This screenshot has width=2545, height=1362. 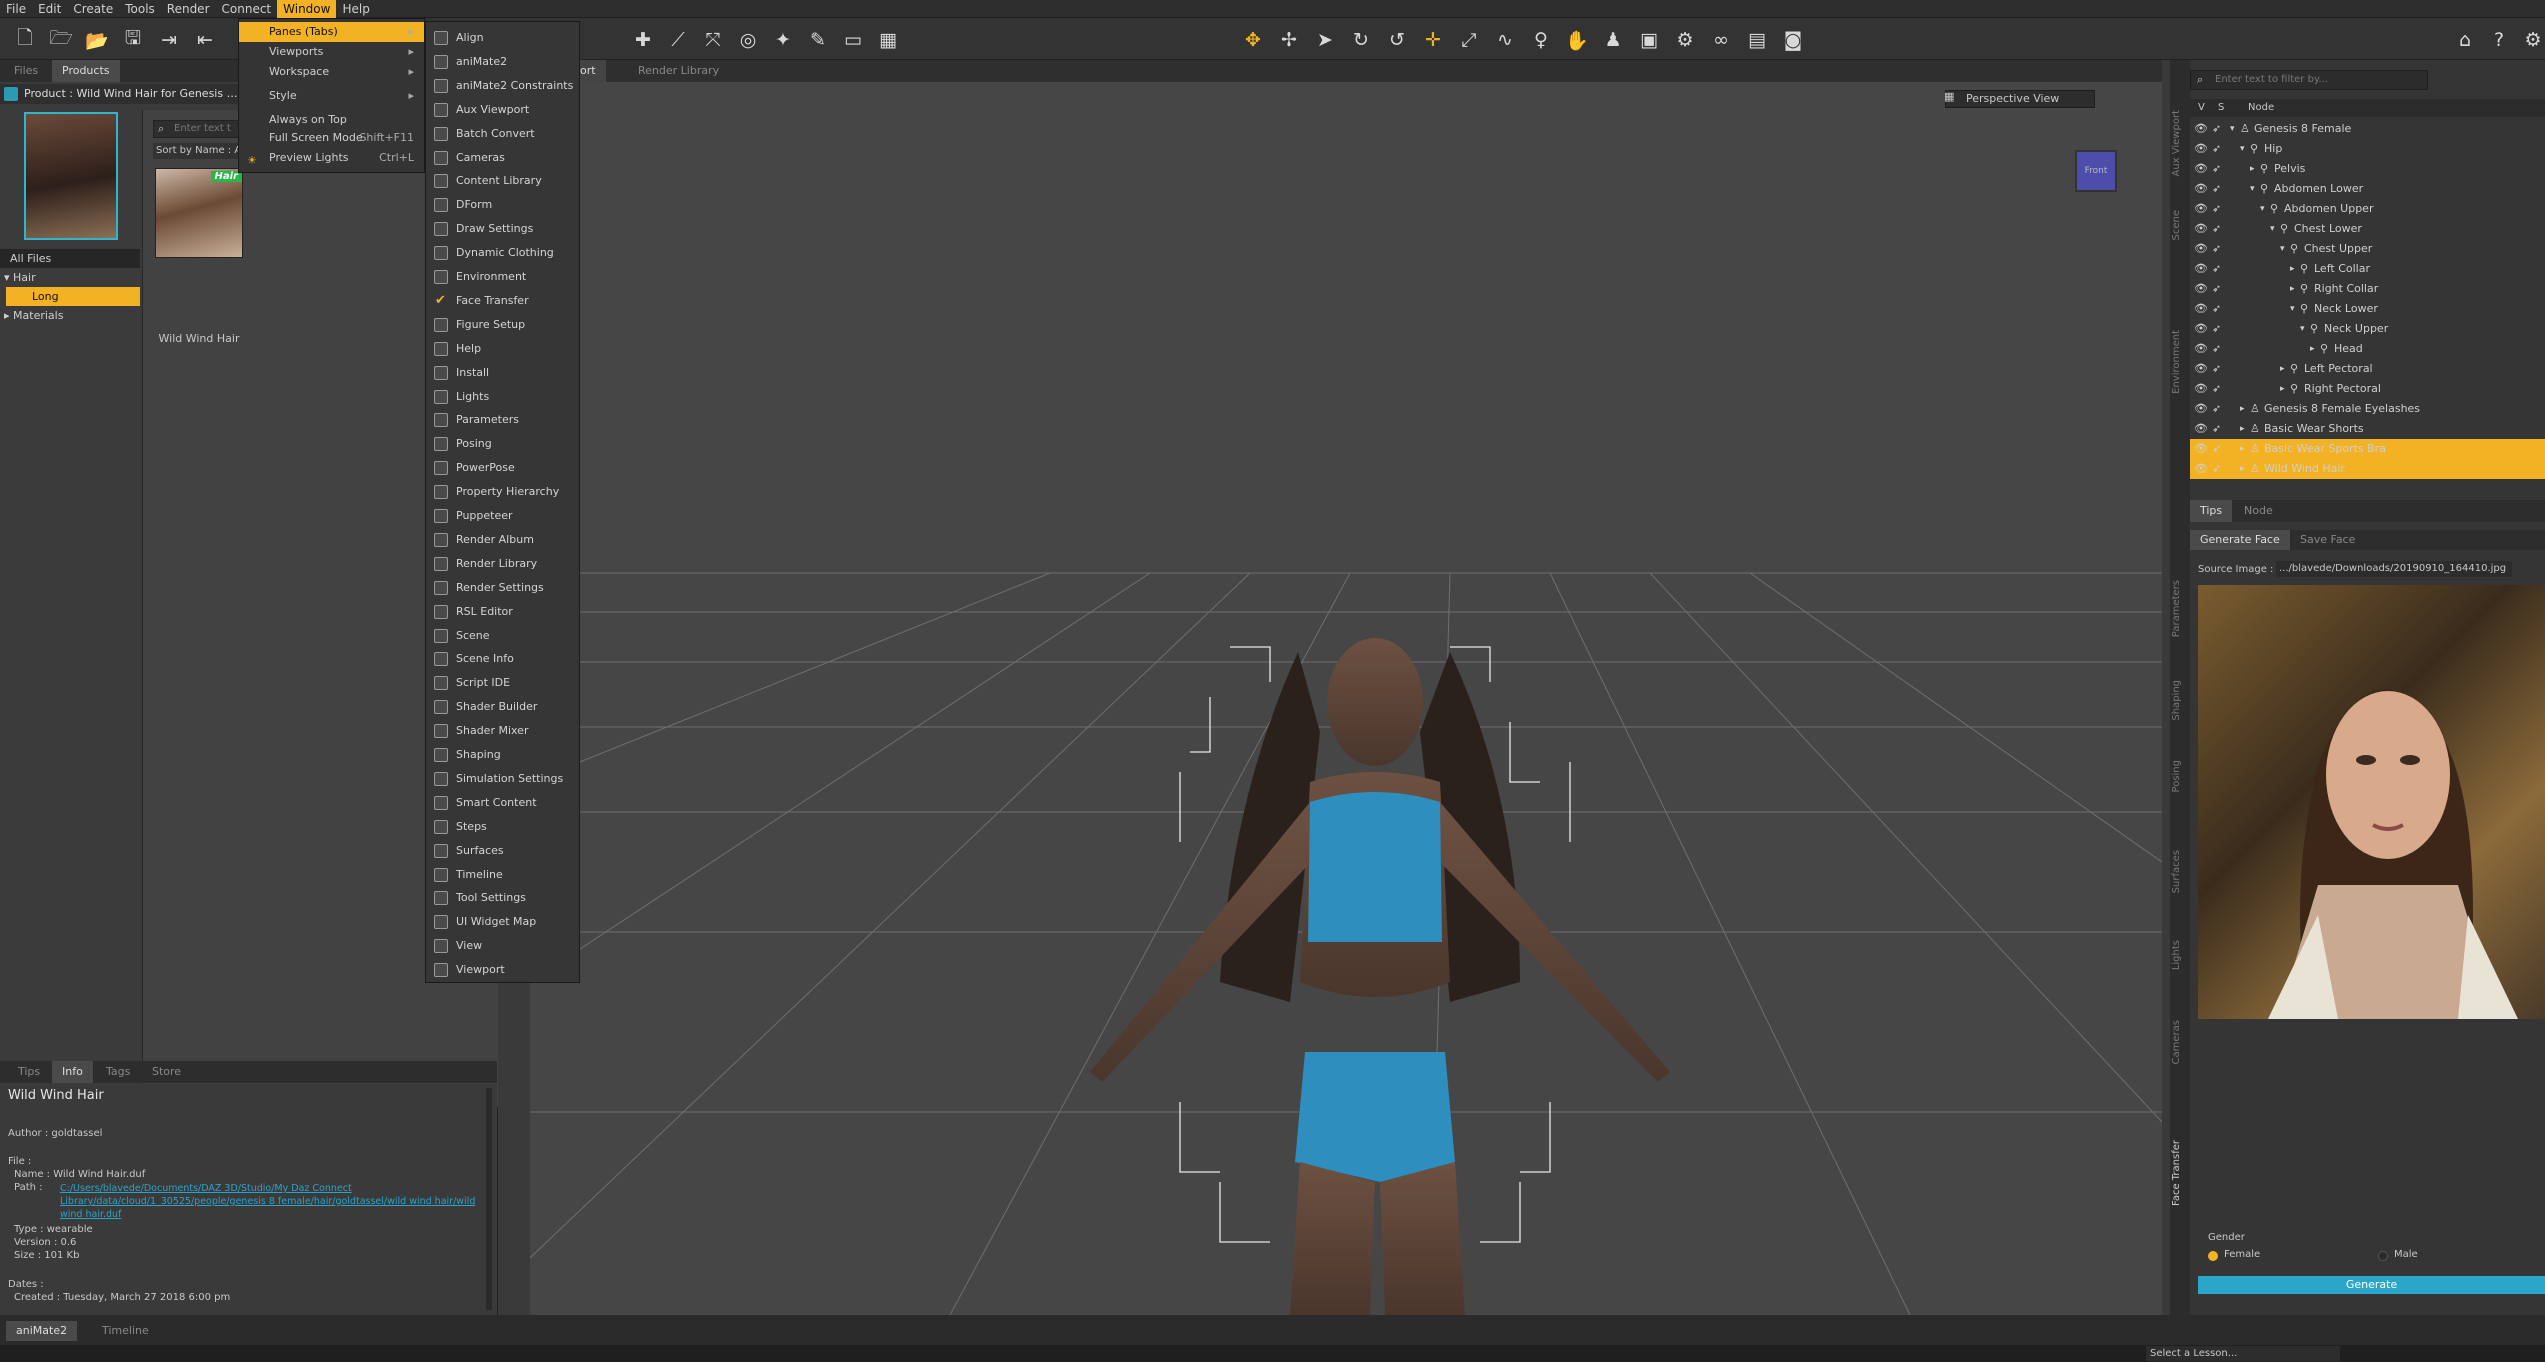 I want to click on tab-render-library: Render Library, so click(x=678, y=71).